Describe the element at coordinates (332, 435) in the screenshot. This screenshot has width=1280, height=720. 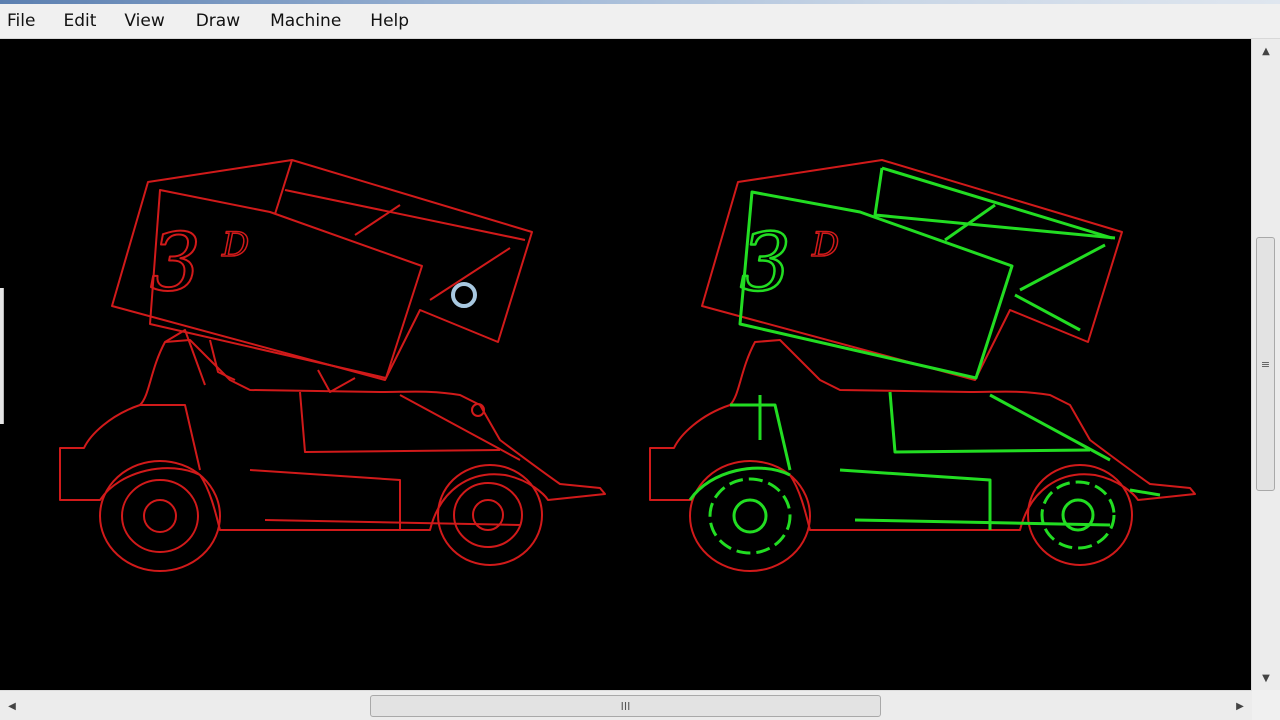
I see `left-car-body` at that location.